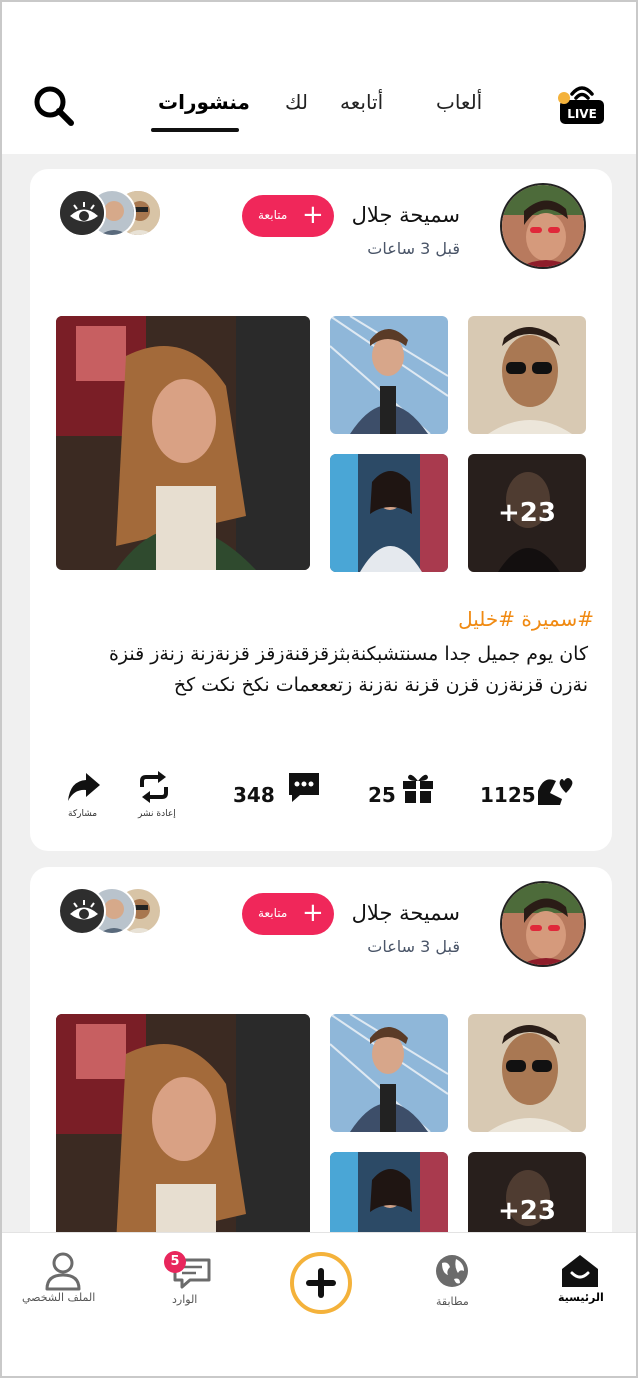 Image resolution: width=638 pixels, height=1378 pixels. I want to click on home-icon, so click(580, 1271).